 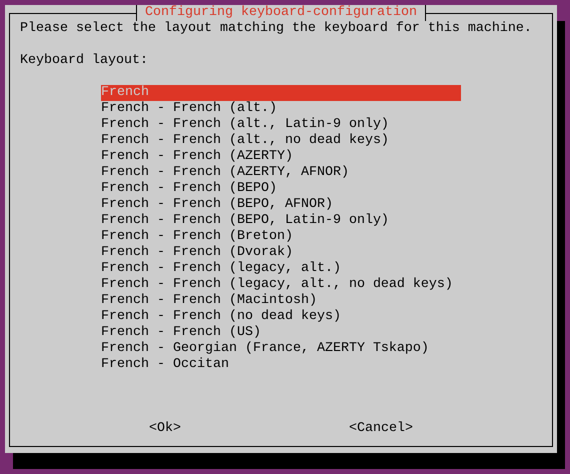 I want to click on layout-option: French - French (alt.), so click(x=281, y=109).